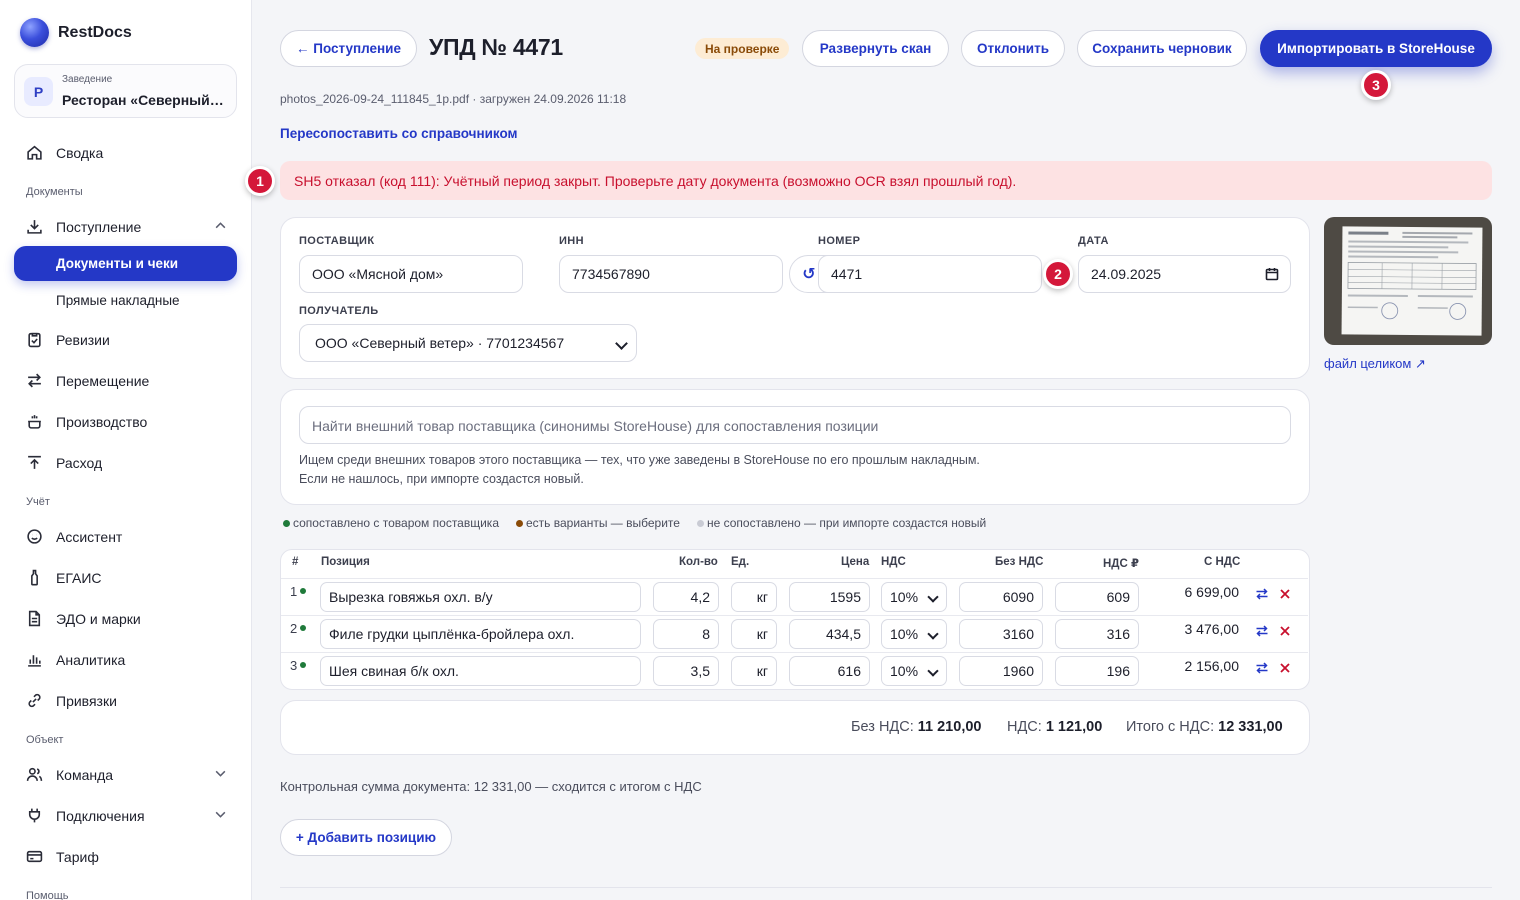  I want to click on sidebar-item-edo: ЭДО и марки, so click(125, 618).